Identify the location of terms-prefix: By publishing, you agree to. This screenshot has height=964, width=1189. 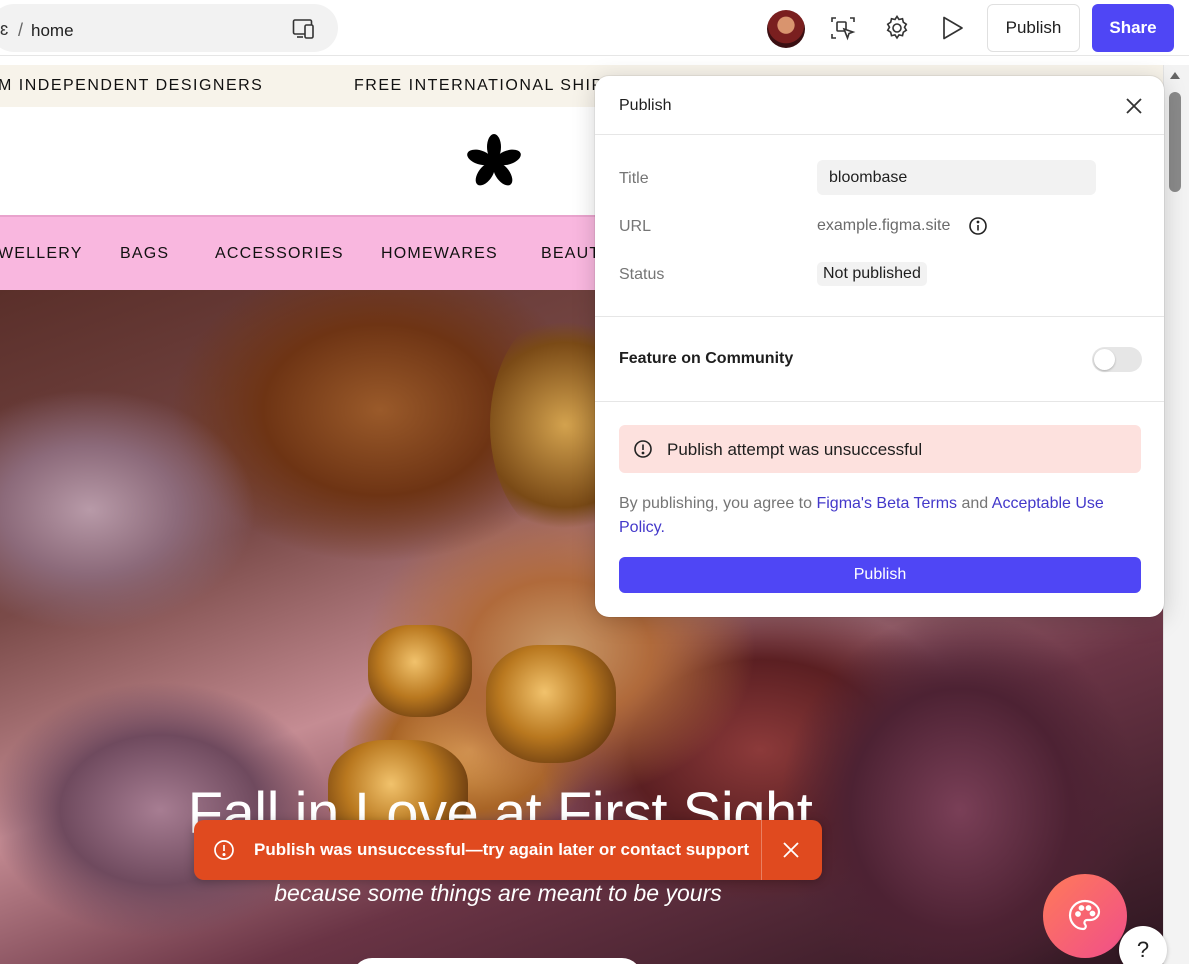
(716, 503).